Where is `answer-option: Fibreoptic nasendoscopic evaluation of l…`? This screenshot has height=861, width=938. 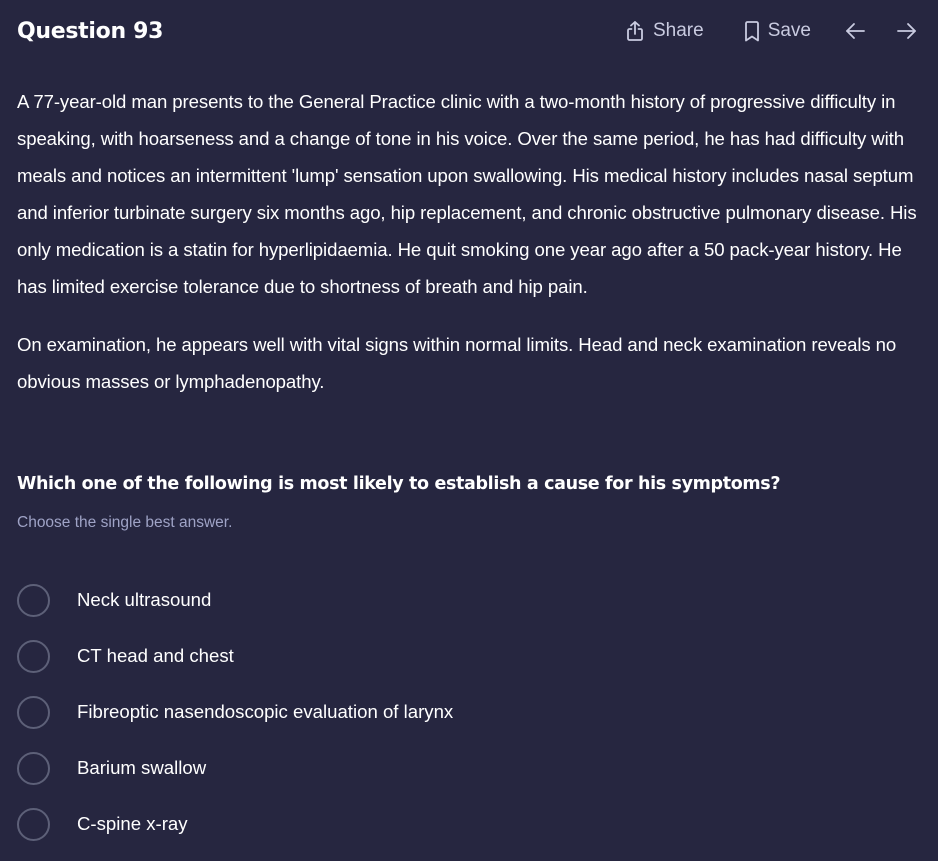 answer-option: Fibreoptic nasendoscopic evaluation of l… is located at coordinates (367, 712).